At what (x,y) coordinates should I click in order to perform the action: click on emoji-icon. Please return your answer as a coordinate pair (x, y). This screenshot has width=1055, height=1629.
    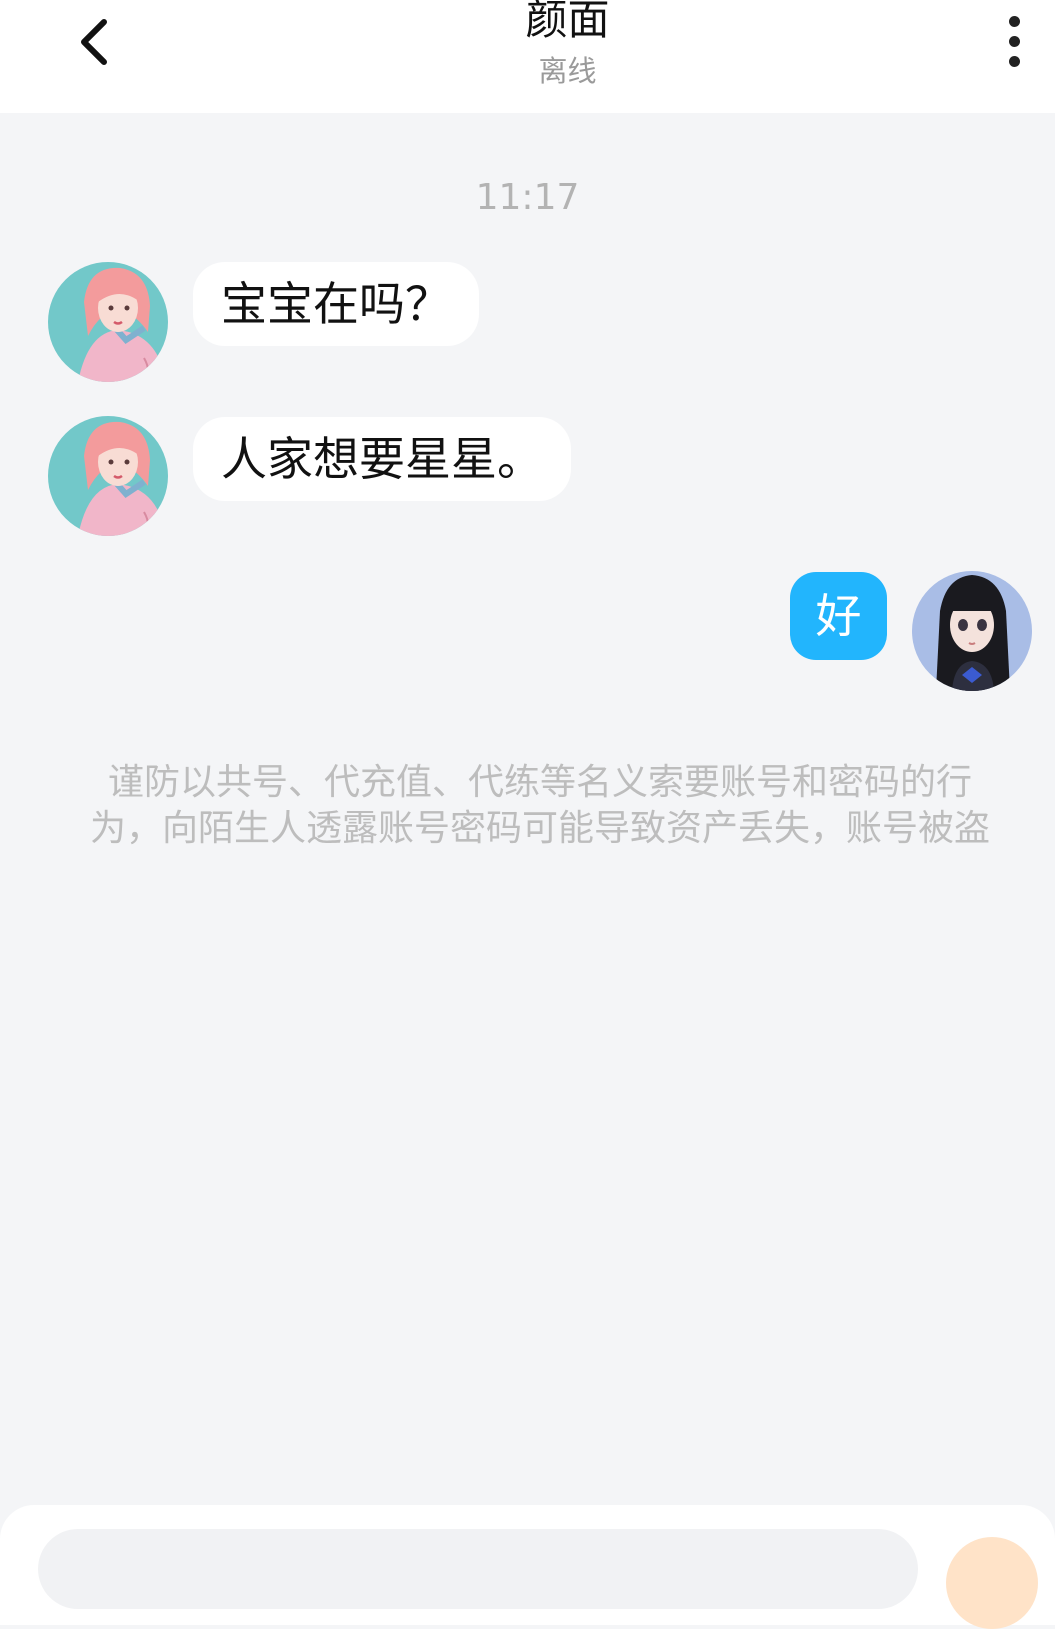
    Looking at the image, I should click on (992, 1583).